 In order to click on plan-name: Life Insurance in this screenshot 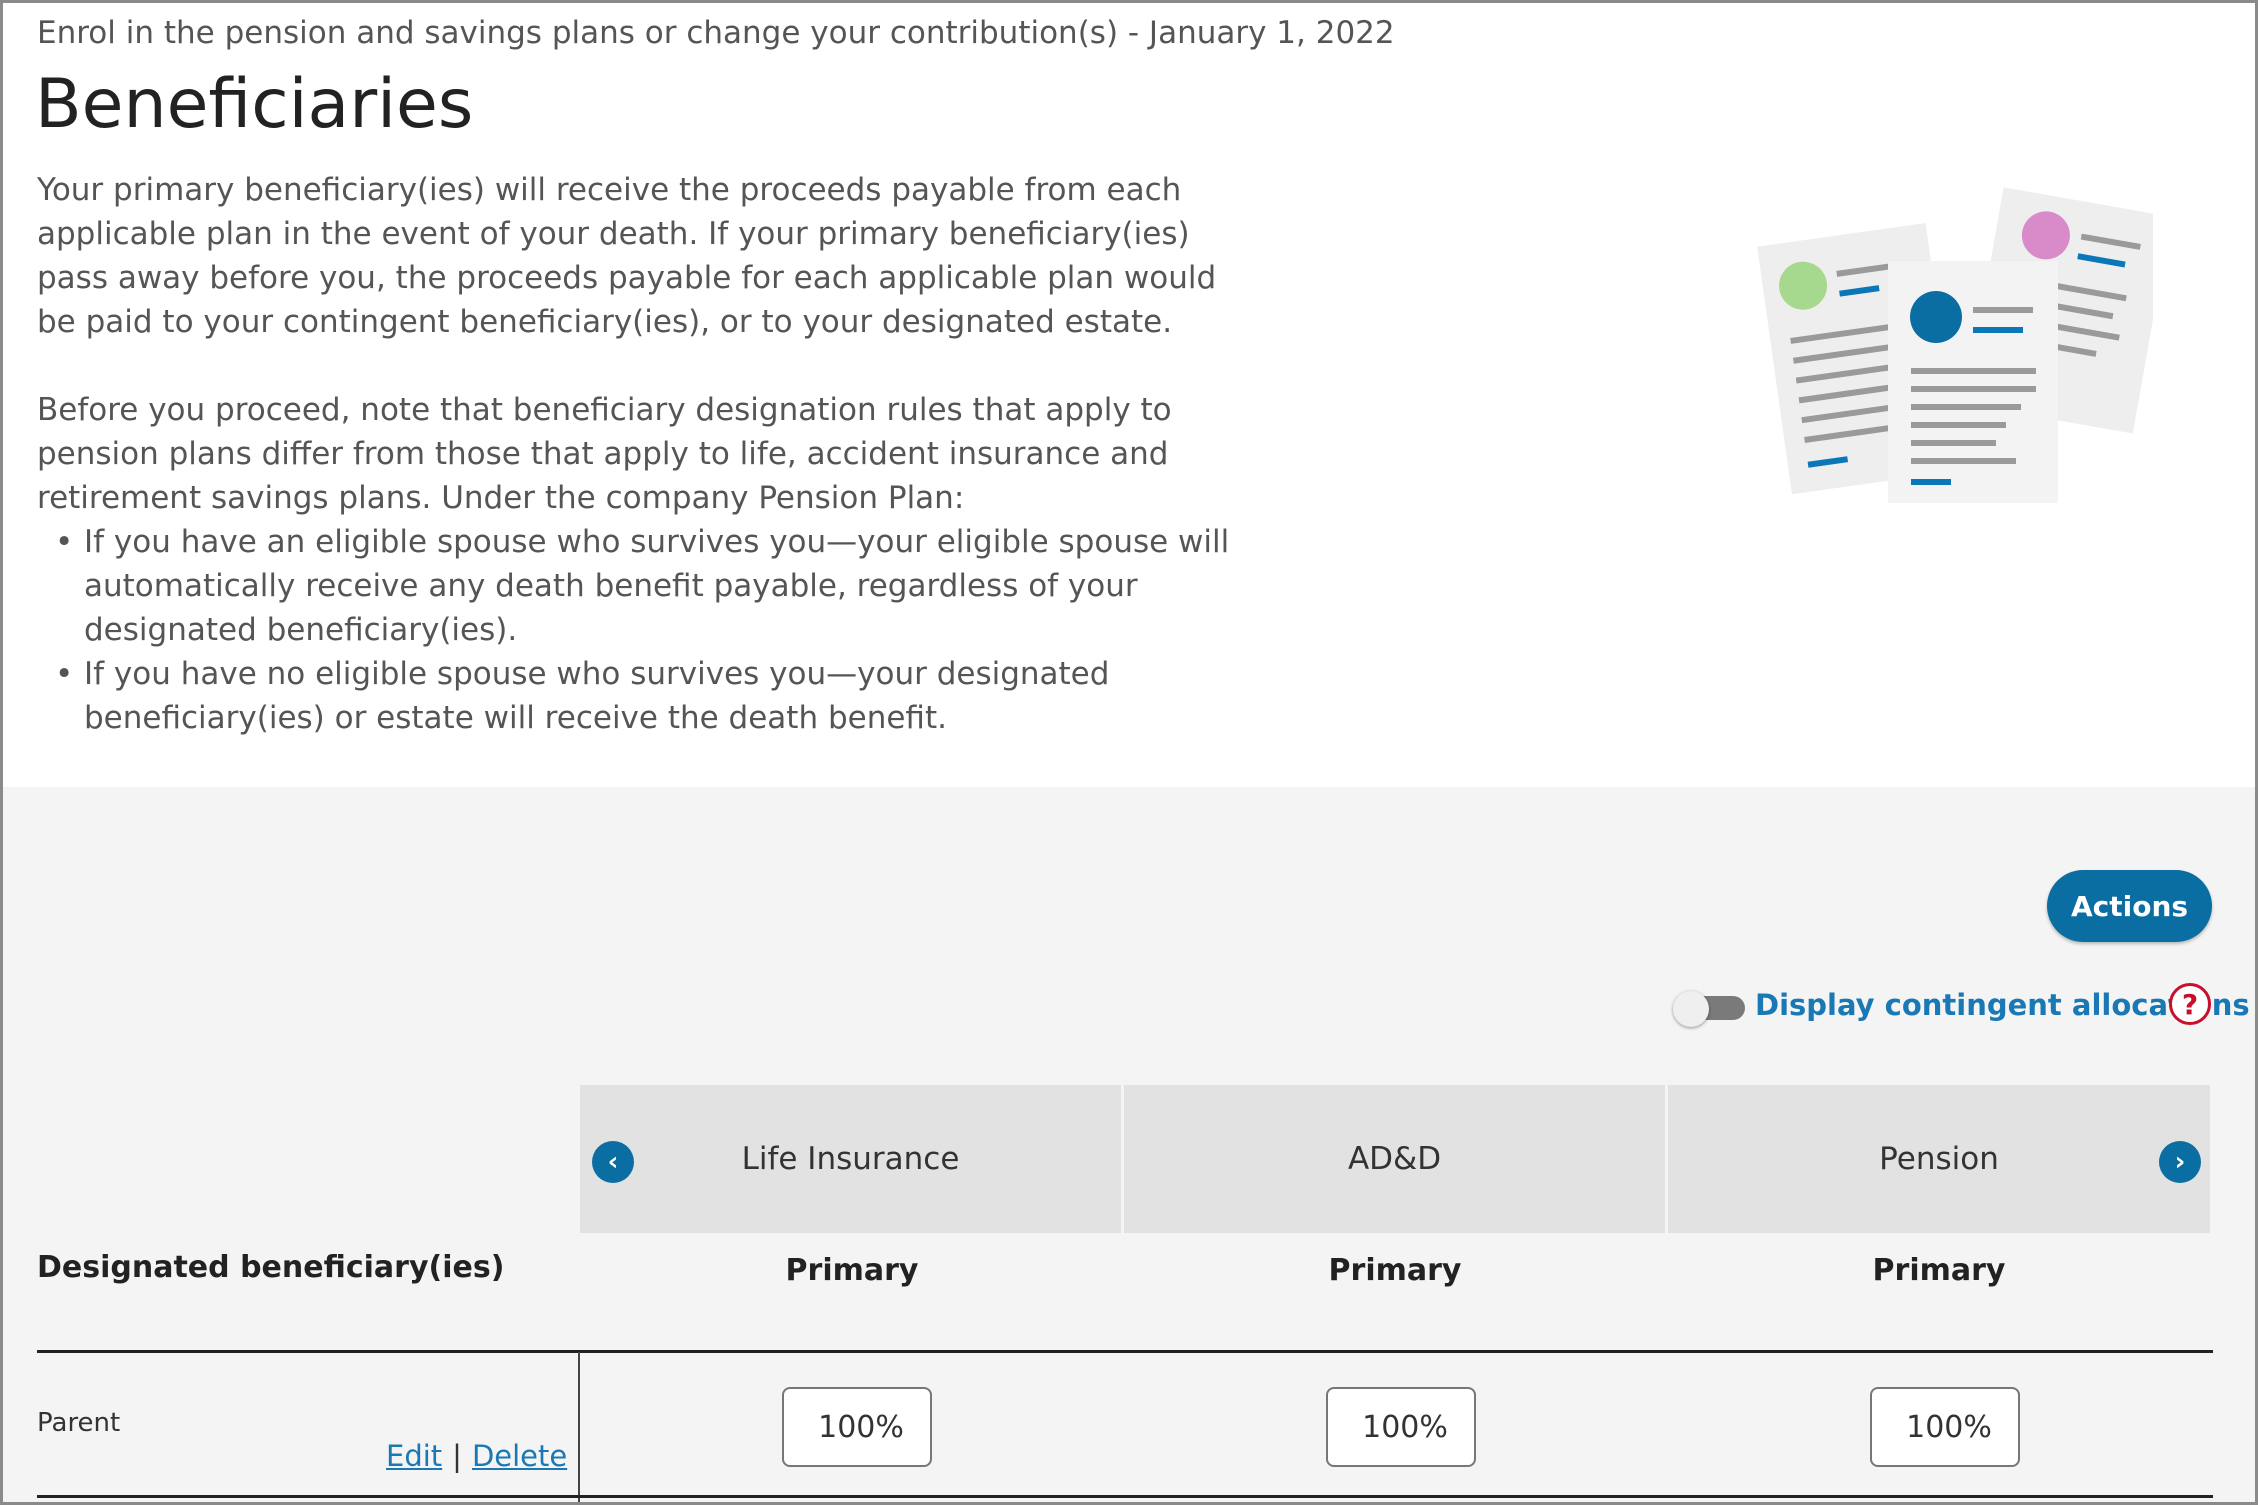, I will do `click(850, 1159)`.